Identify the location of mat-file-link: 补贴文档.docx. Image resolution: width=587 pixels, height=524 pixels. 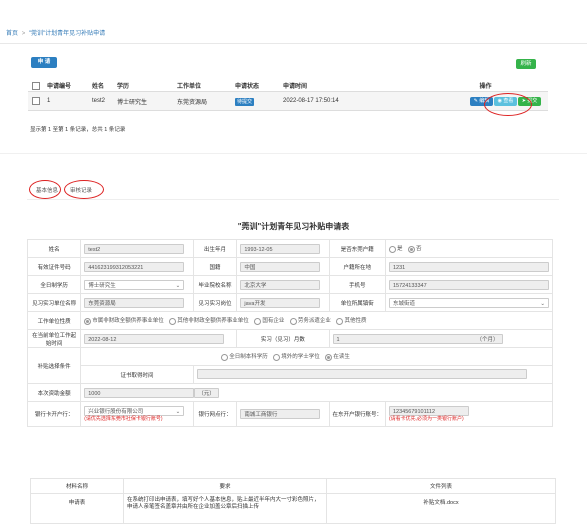
(441, 508).